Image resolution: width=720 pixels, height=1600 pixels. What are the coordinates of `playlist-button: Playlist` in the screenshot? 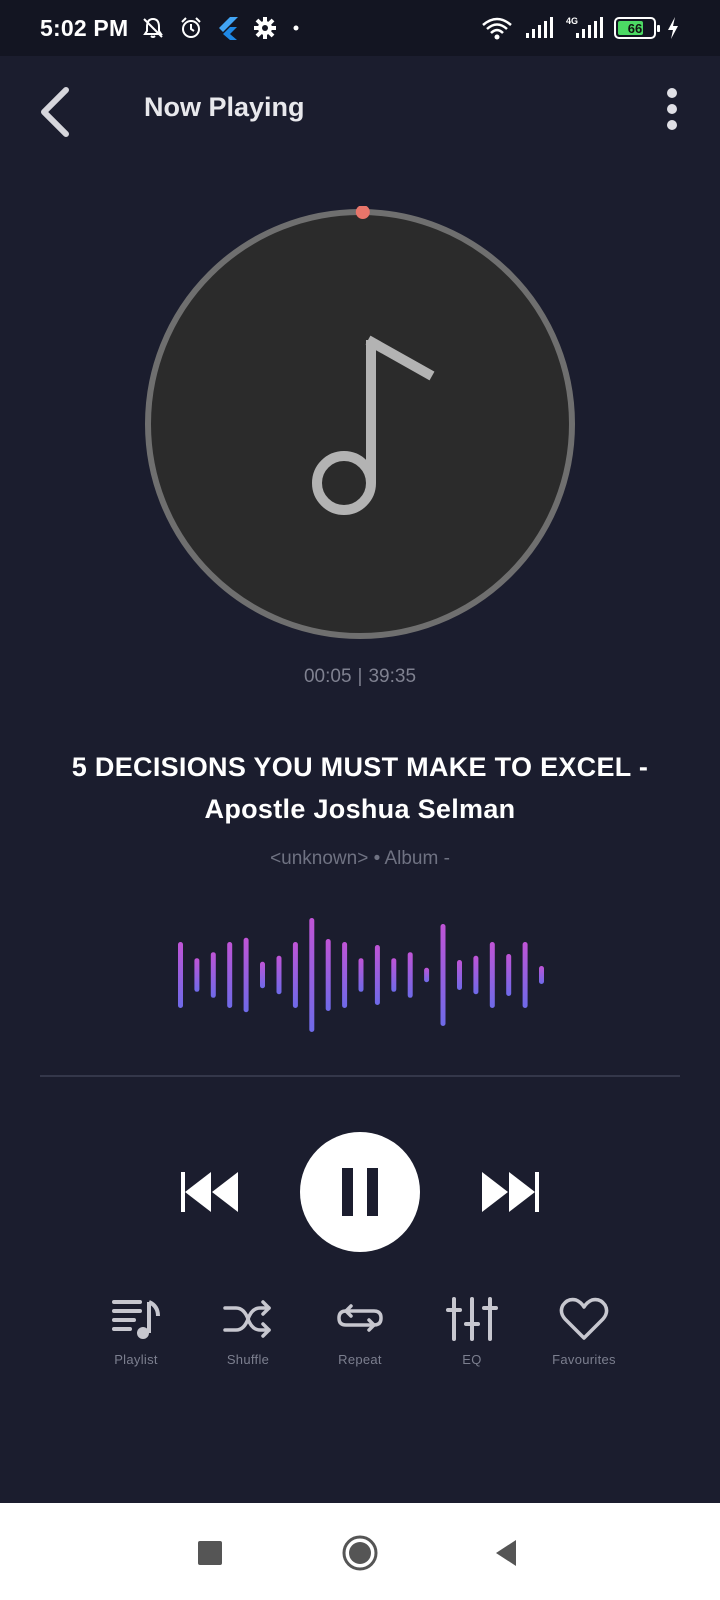 It's located at (136, 1331).